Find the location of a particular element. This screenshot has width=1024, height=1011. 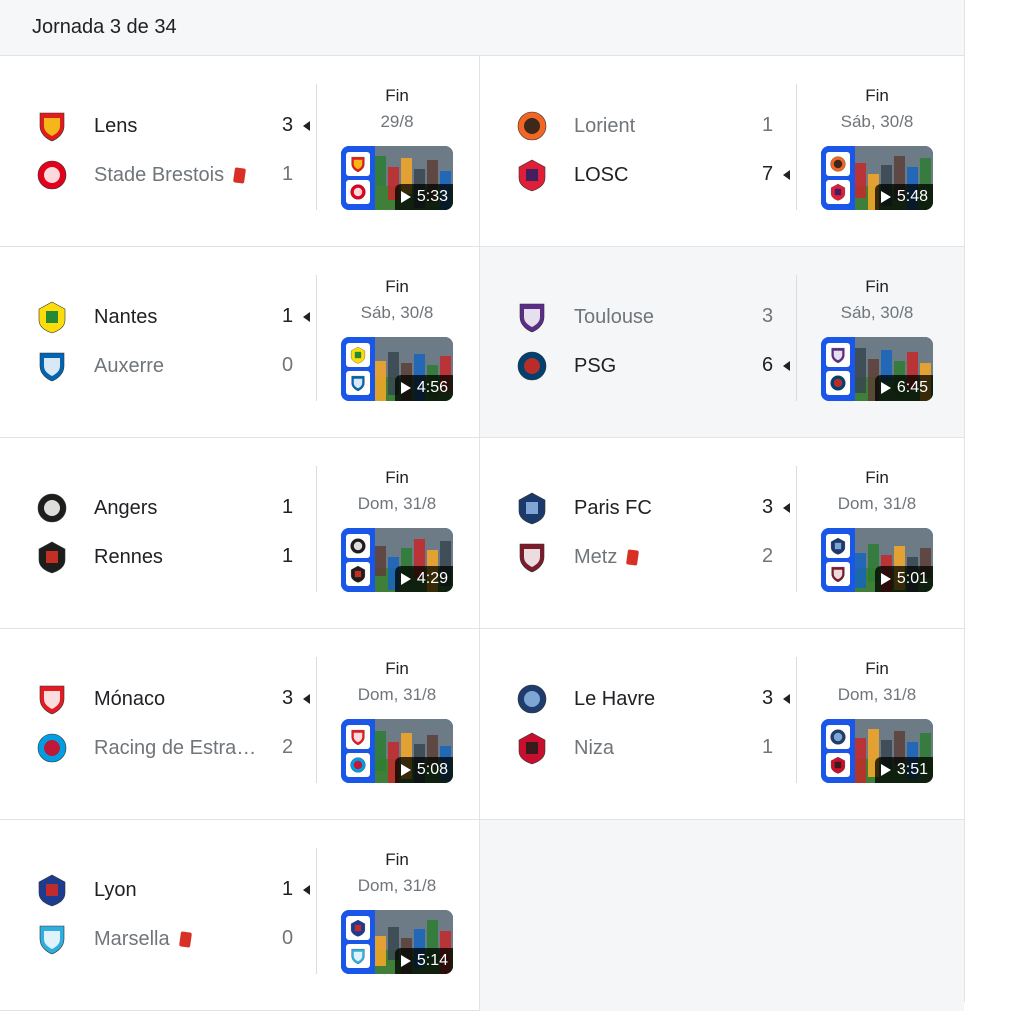

match-card: Paris FC 3 Metz 2 Fin Dom, 31/8 5:01 is located at coordinates (722, 533).